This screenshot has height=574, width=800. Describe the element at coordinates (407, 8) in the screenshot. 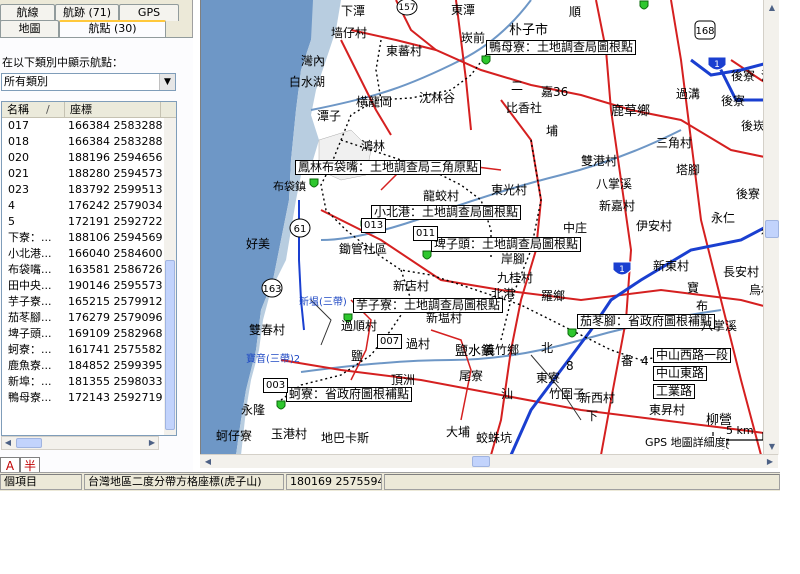

I see `highway-shield-icon: 157` at that location.